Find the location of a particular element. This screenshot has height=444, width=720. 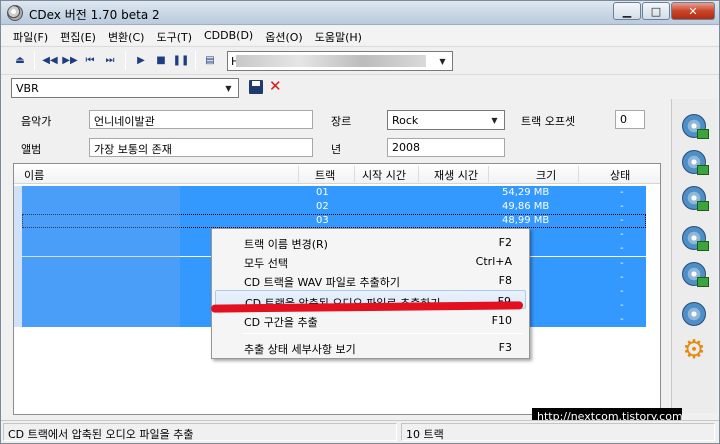

mp3-to-wav-icon is located at coordinates (694, 274).